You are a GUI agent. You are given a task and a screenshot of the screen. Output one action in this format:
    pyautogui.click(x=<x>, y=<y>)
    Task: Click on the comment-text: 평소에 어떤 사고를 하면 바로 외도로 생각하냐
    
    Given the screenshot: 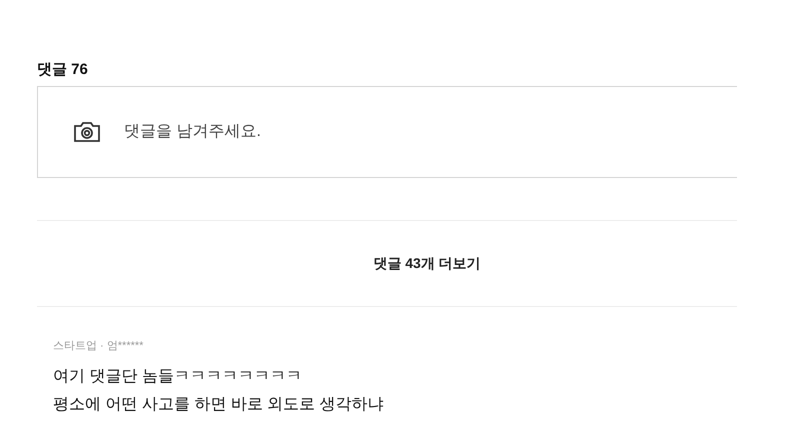 What is the action you would take?
    pyautogui.click(x=218, y=405)
    